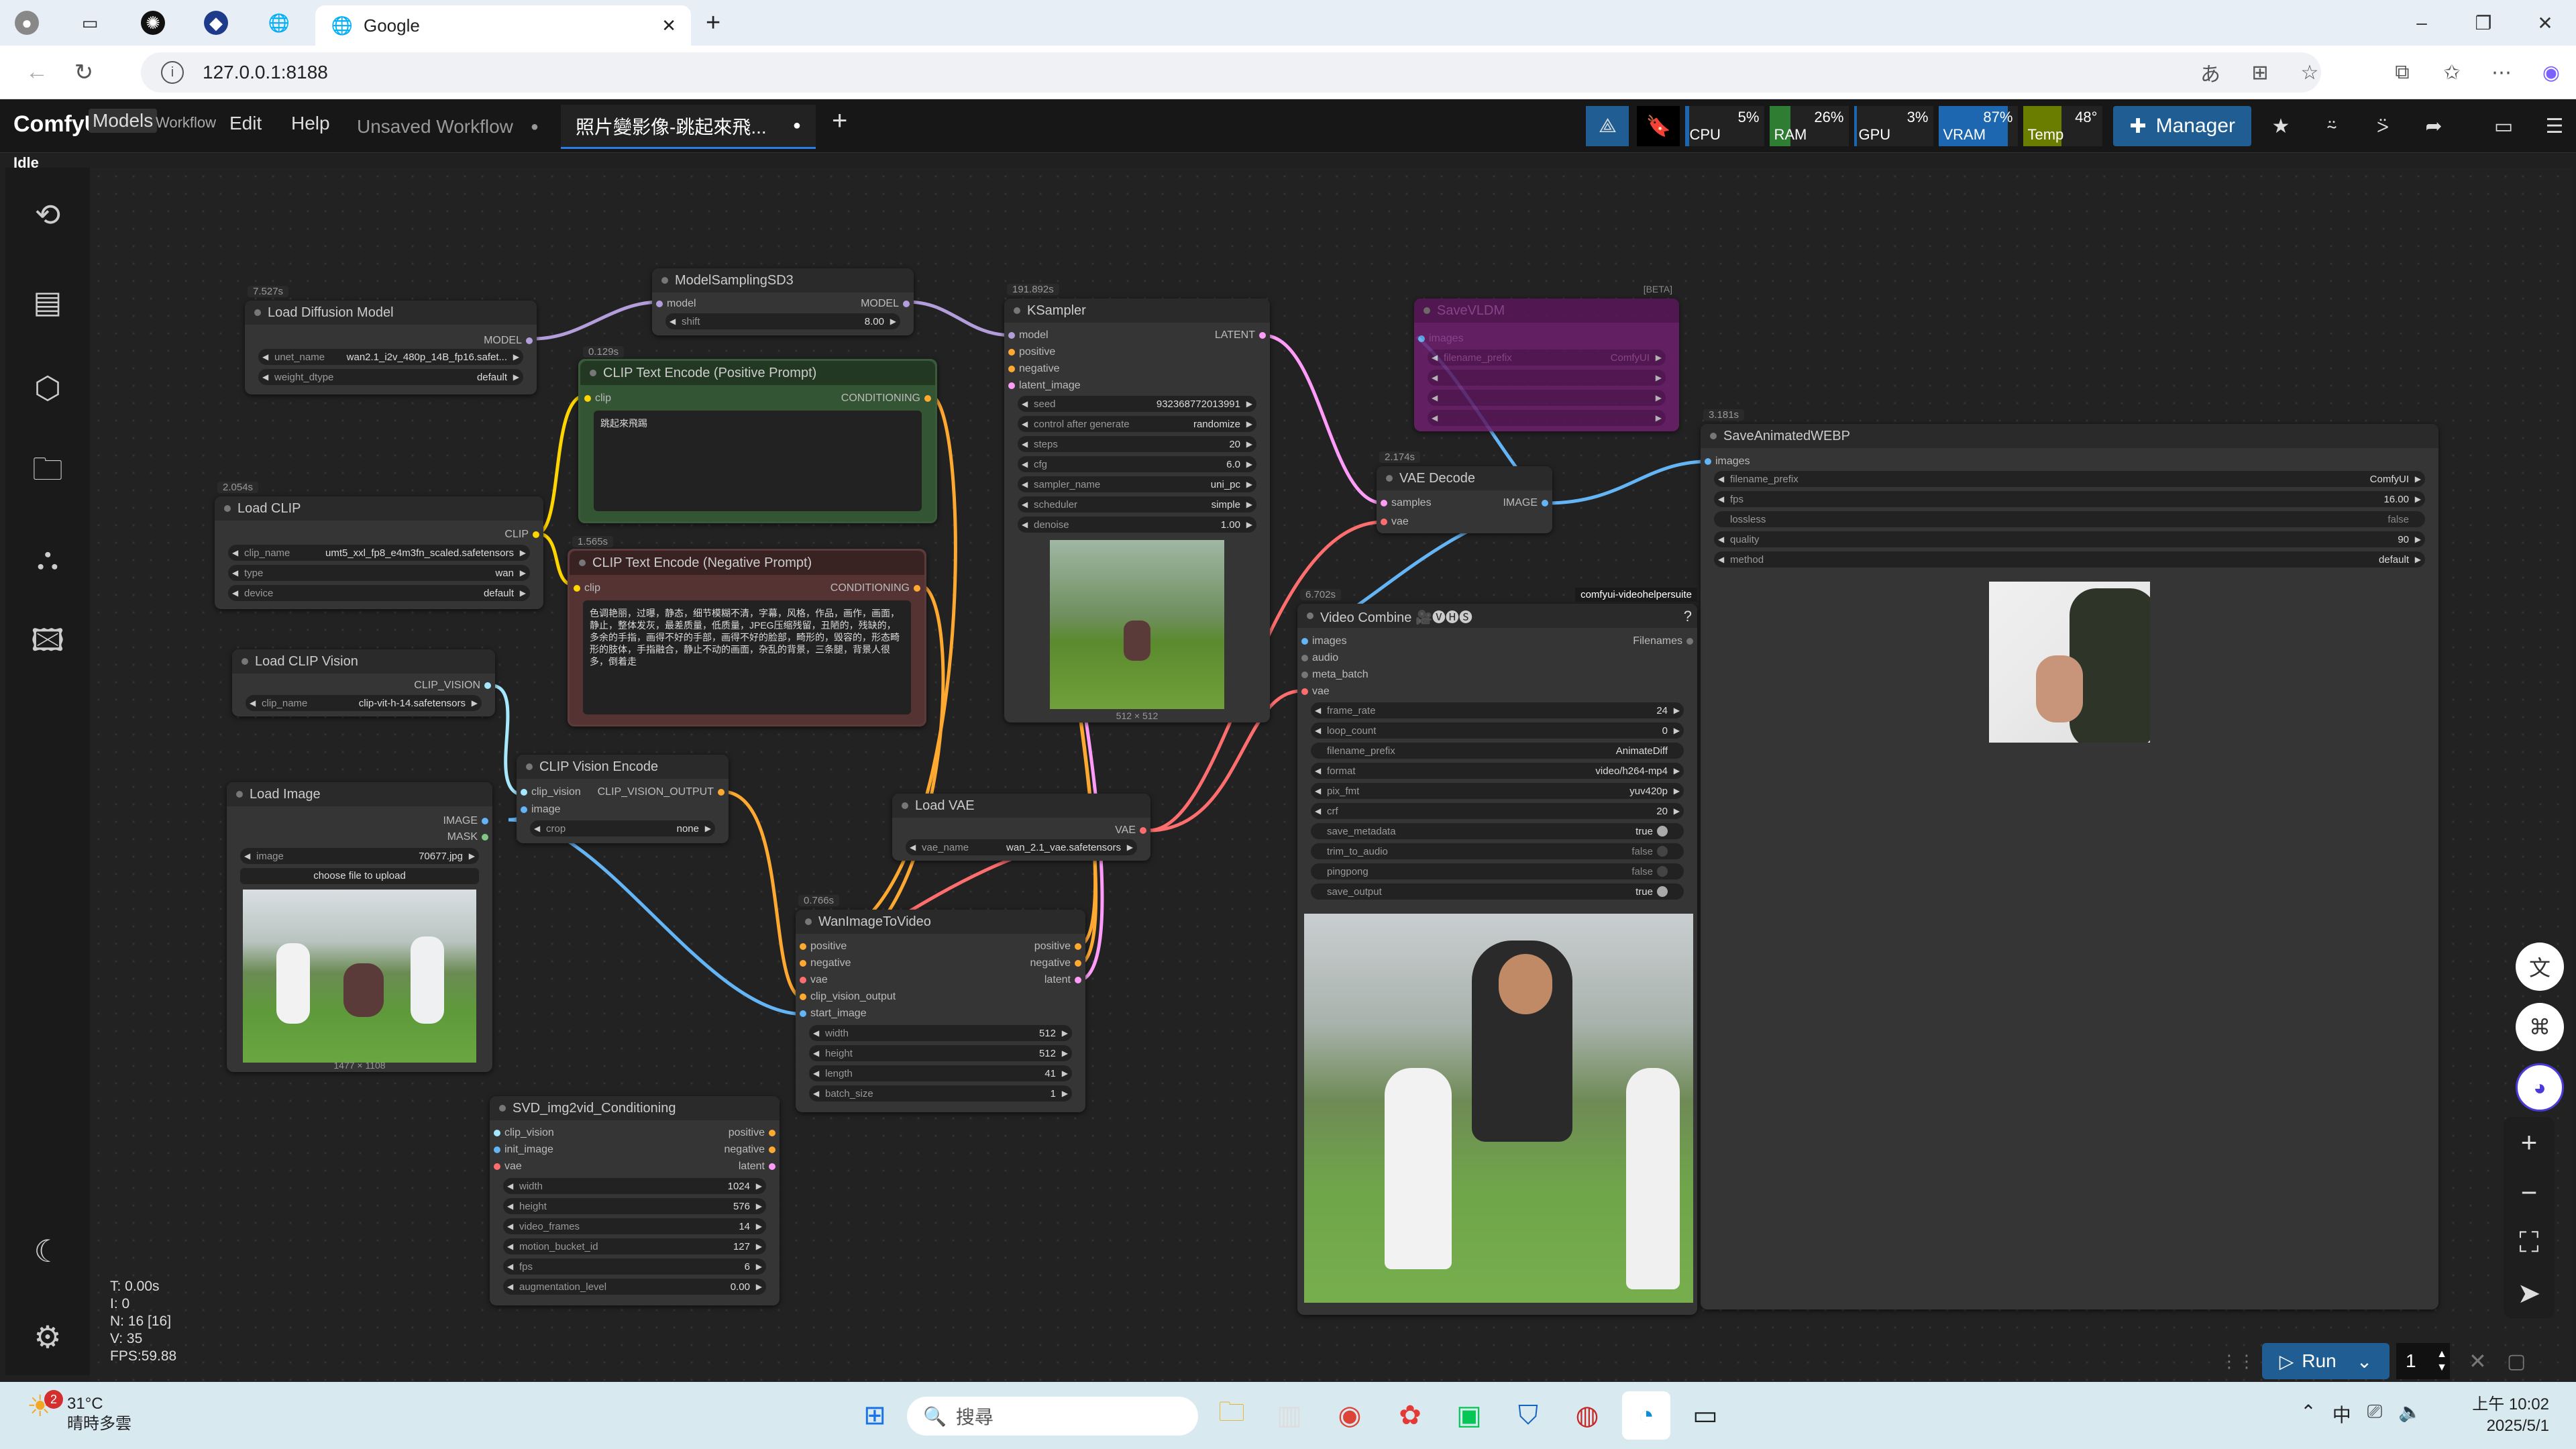  I want to click on widget-control-after-generate: control after generaterandomize, so click(1137, 424).